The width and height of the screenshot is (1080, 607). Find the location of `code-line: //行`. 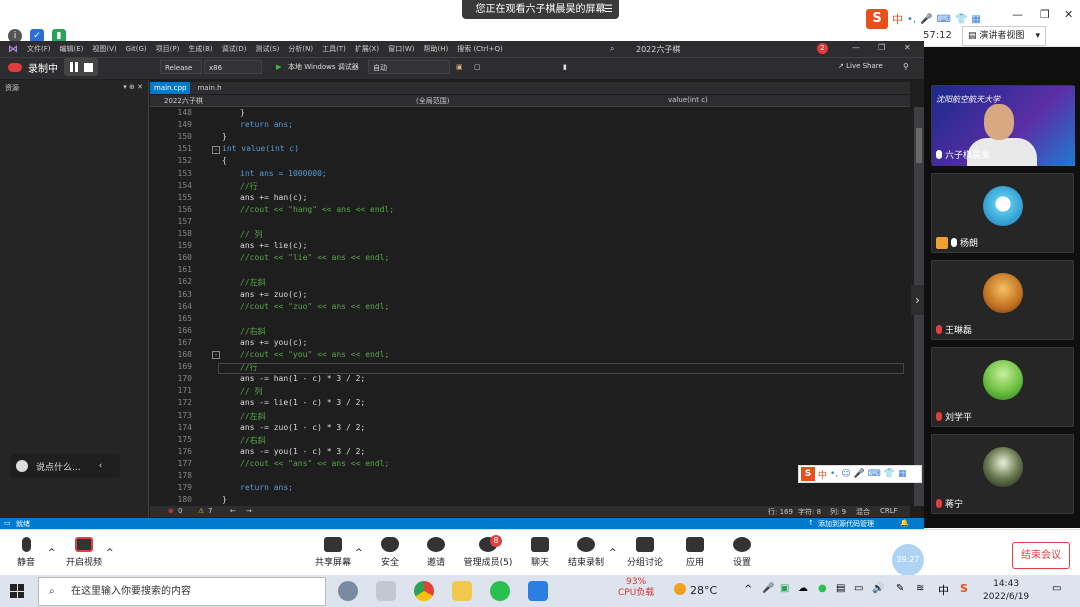

code-line: //行 is located at coordinates (249, 367).